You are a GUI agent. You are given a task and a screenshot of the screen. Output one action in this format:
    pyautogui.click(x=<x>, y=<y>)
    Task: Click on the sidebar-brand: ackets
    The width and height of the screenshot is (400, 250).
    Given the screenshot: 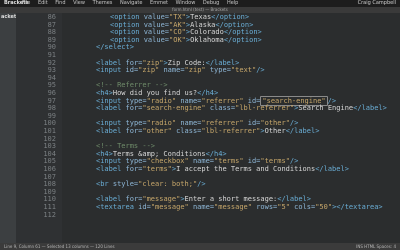 What is the action you would take?
    pyautogui.click(x=9, y=17)
    